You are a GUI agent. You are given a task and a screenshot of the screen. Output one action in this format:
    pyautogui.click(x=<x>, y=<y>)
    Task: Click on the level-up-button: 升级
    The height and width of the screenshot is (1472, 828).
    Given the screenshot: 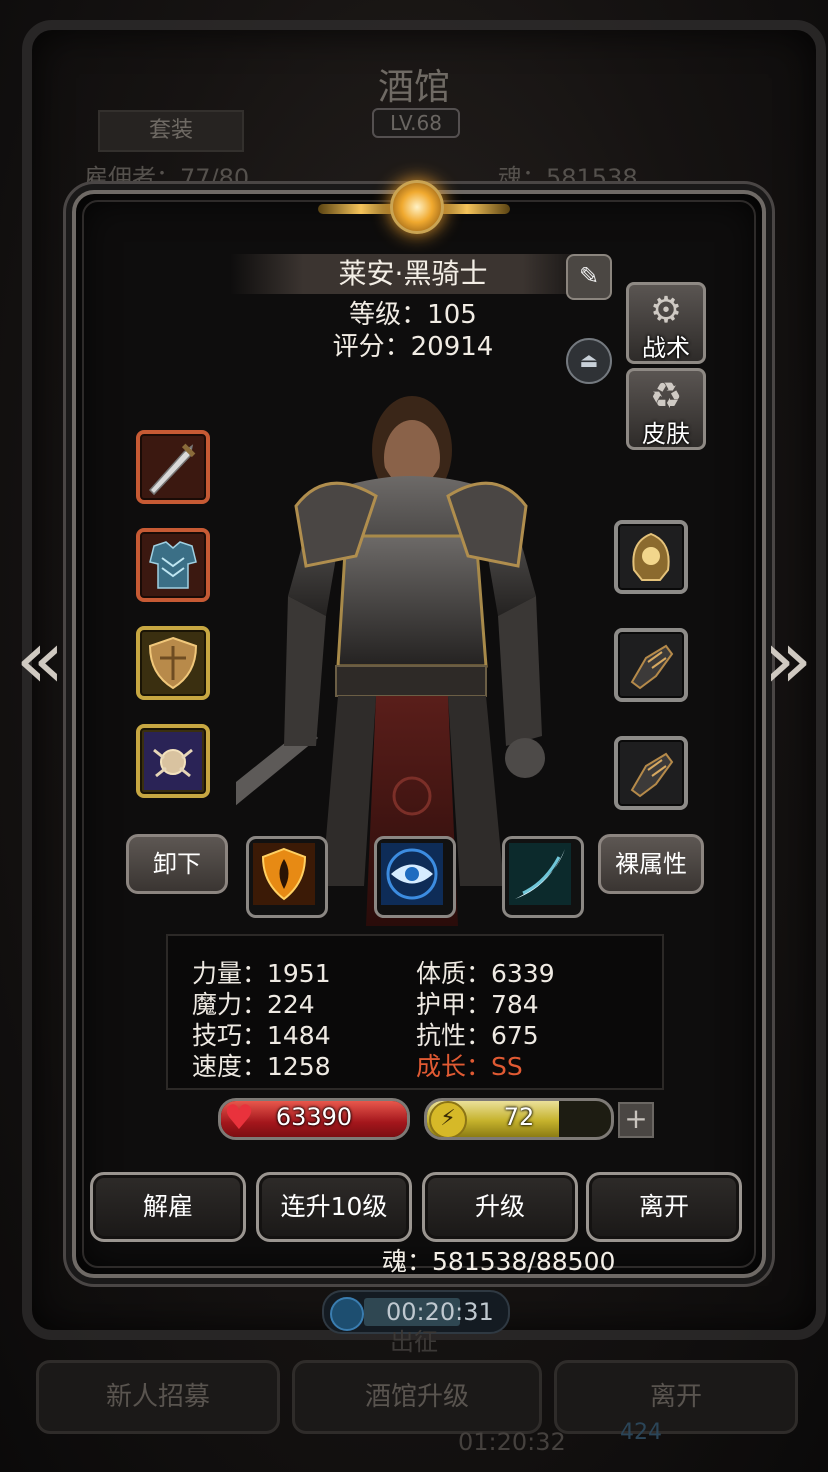 What is the action you would take?
    pyautogui.click(x=500, y=1207)
    